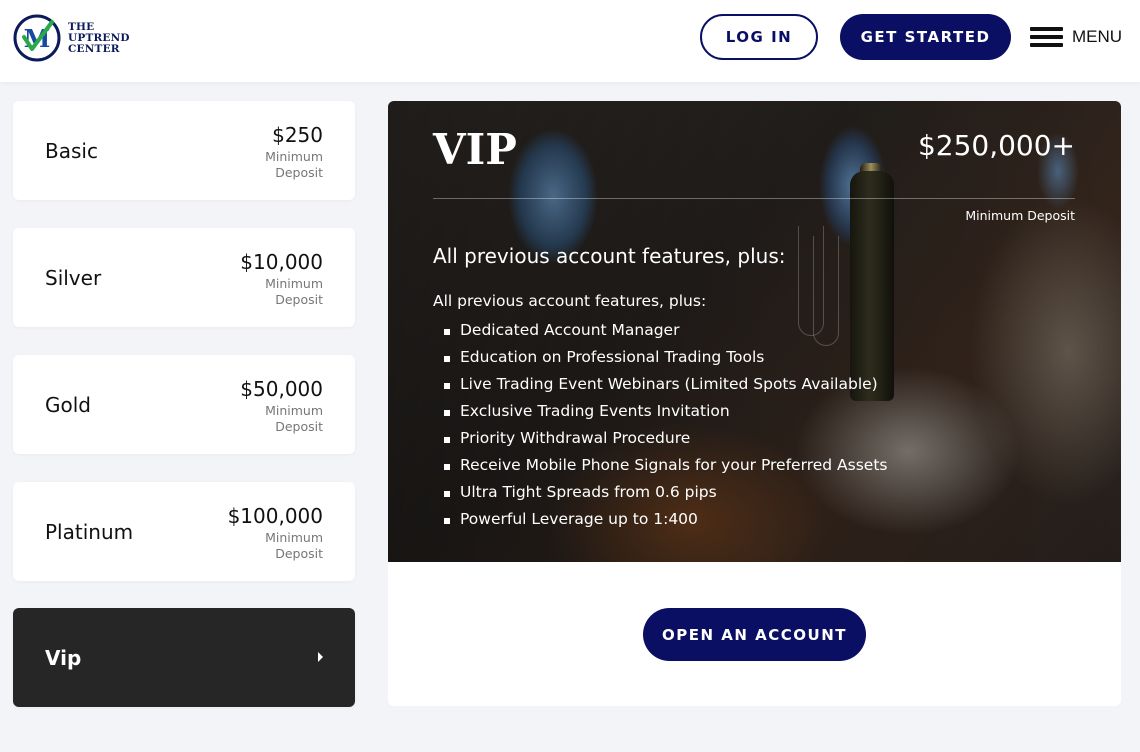 The height and width of the screenshot is (752, 1140). Describe the element at coordinates (63, 657) in the screenshot. I see `plan-name: Vip` at that location.